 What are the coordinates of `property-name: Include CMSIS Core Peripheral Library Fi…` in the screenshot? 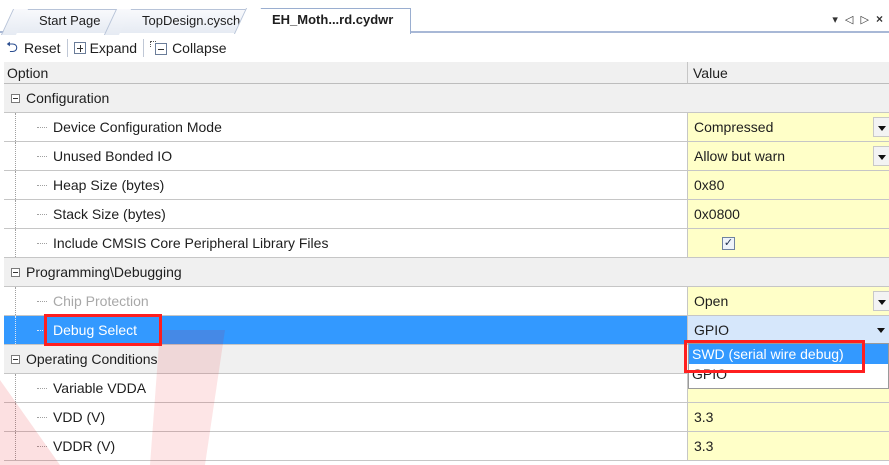 It's located at (191, 243).